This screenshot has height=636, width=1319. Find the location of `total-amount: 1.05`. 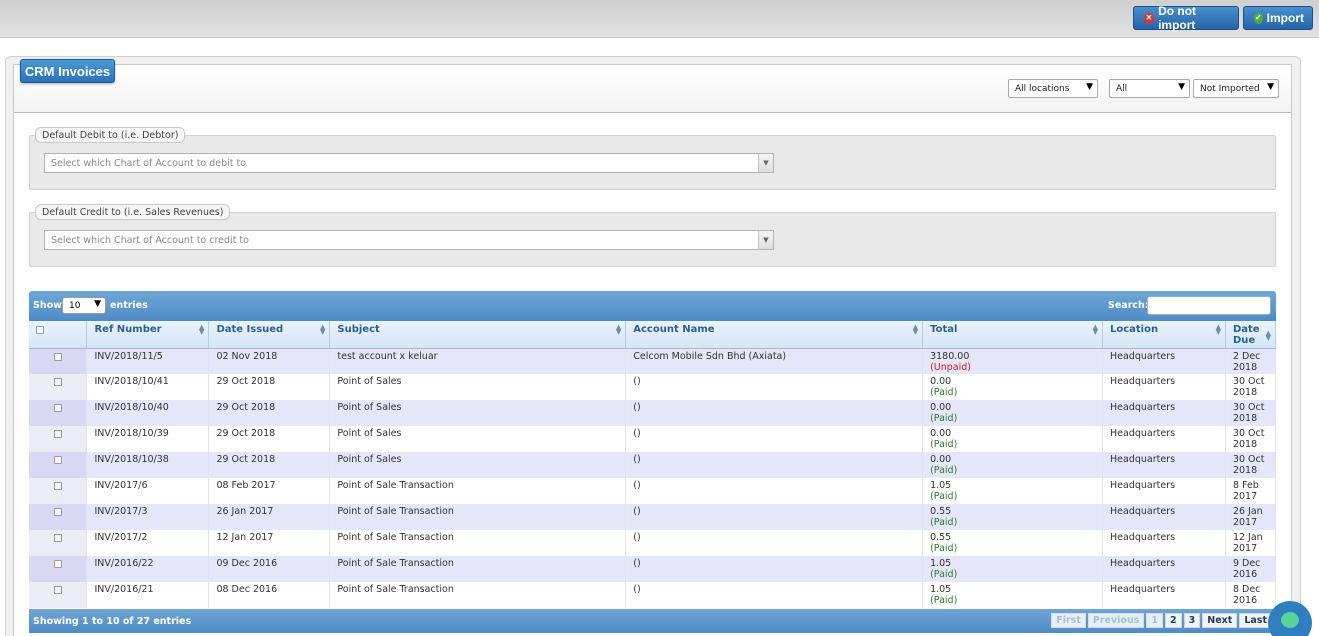

total-amount: 1.05 is located at coordinates (941, 589).